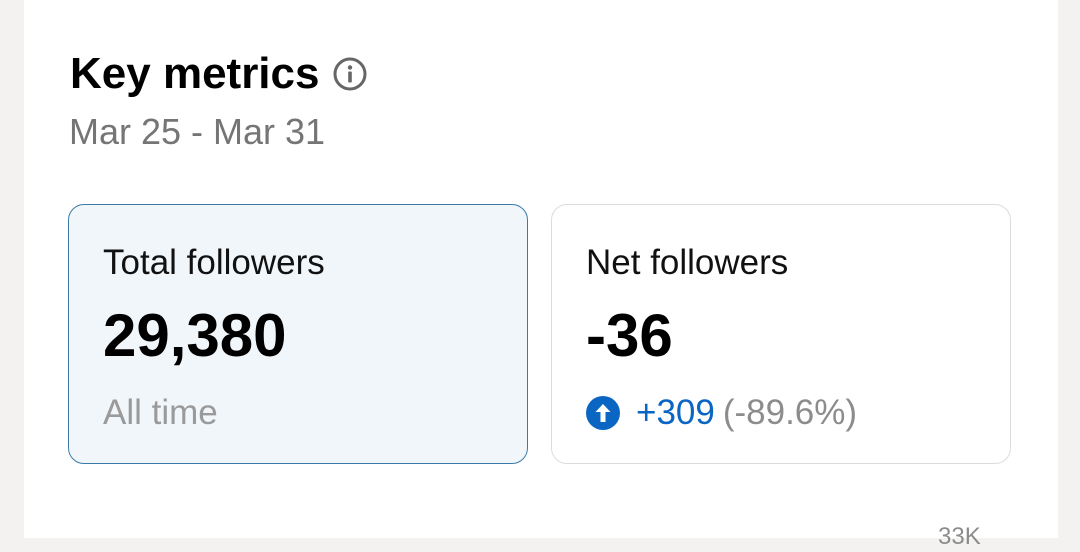 The width and height of the screenshot is (1080, 552). Describe the element at coordinates (214, 262) in the screenshot. I see `card-label: Total followers` at that location.